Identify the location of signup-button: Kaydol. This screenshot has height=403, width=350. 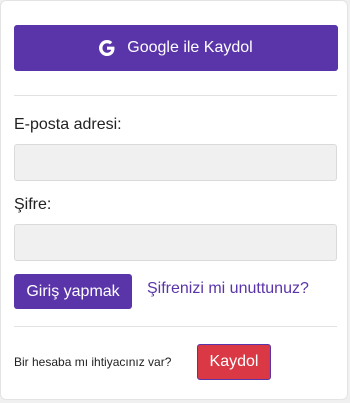
(234, 362).